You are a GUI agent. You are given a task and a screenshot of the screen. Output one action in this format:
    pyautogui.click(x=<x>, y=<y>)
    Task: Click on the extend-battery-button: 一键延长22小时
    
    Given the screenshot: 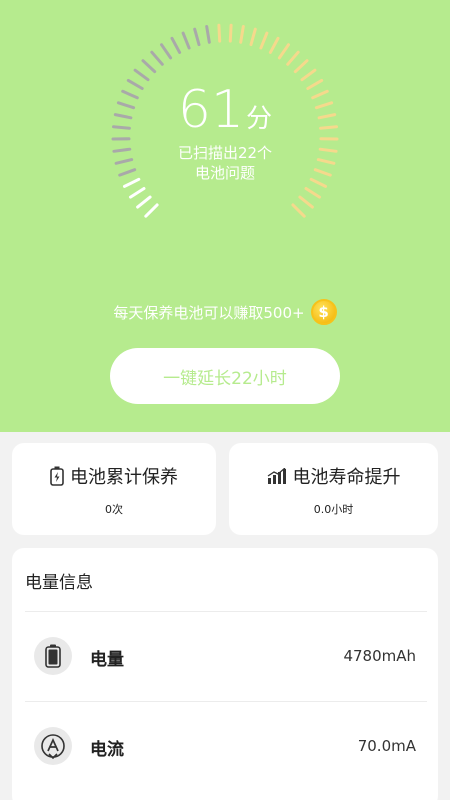 What is the action you would take?
    pyautogui.click(x=225, y=376)
    